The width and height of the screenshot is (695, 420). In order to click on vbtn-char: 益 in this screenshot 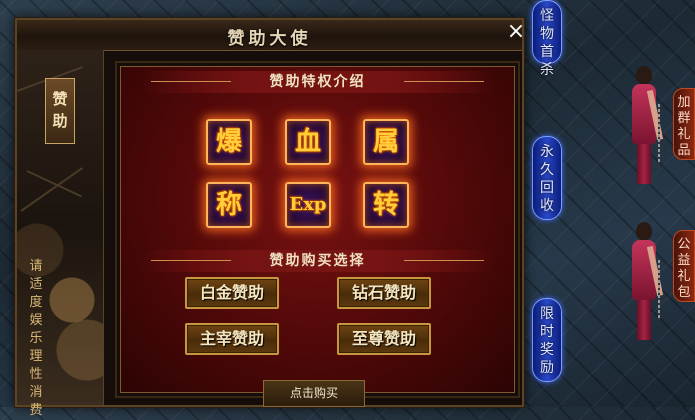, I will do `click(684, 260)`.